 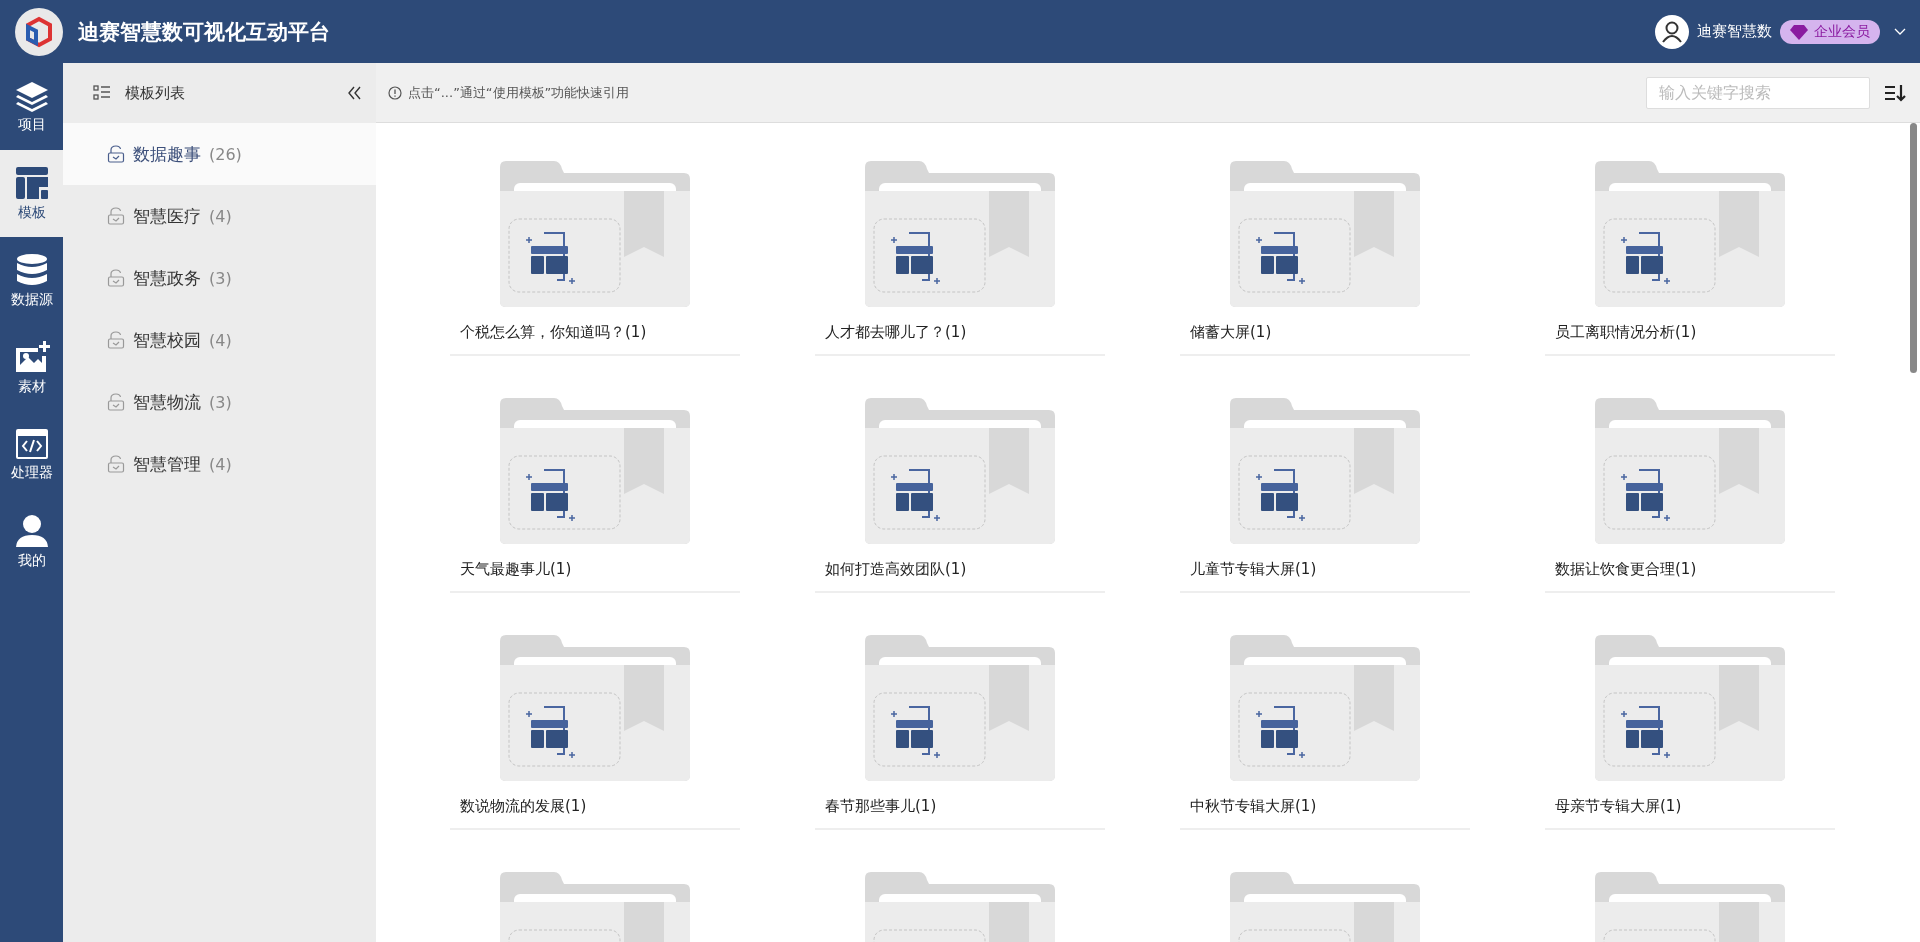 I want to click on nav-item: 模板, so click(x=31, y=193).